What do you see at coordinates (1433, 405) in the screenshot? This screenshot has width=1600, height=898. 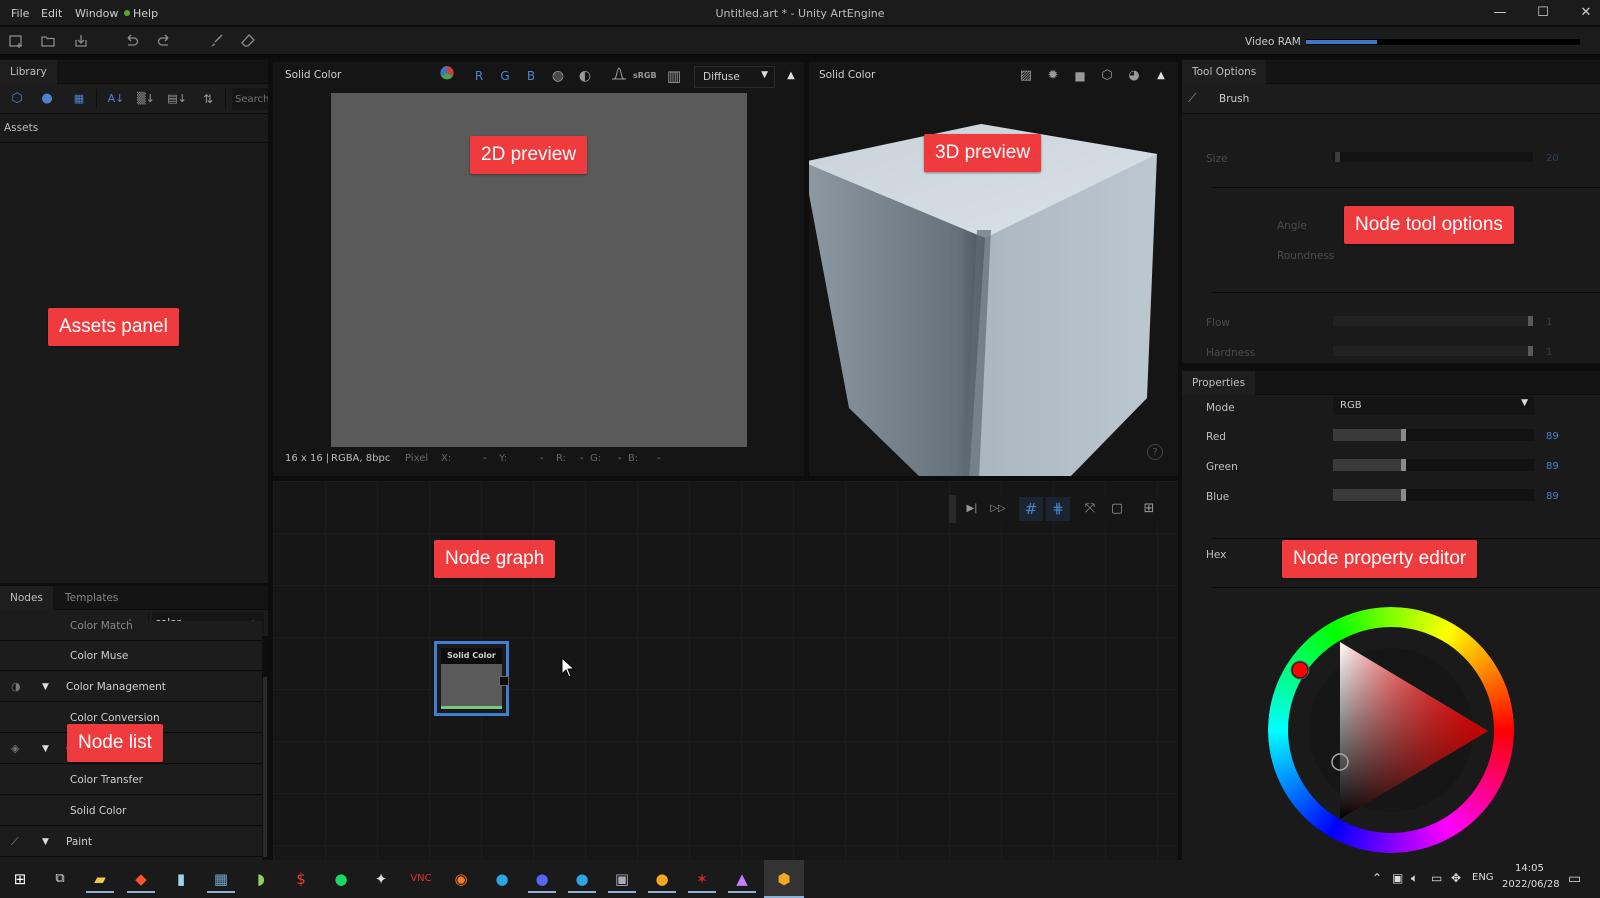 I see `mode-dropdown: RGB ▼` at bounding box center [1433, 405].